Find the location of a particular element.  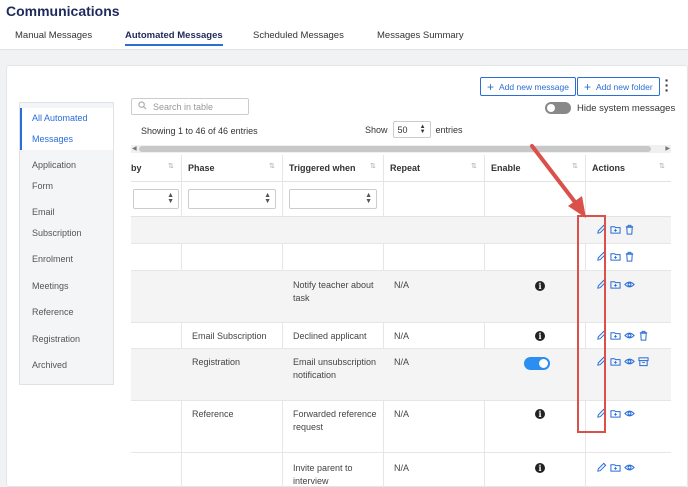

archive-icon is located at coordinates (643, 361).